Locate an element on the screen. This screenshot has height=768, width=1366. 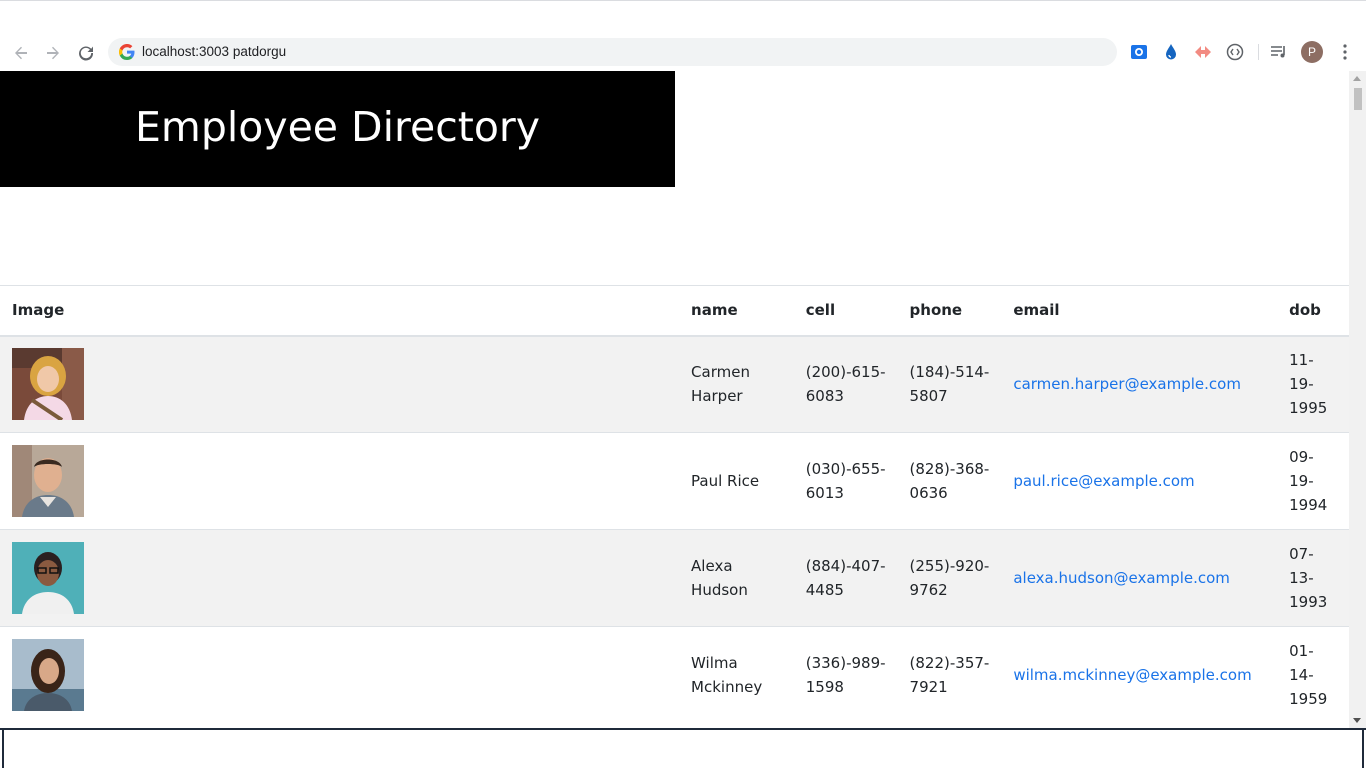
scroll-up-arrow-icon is located at coordinates (1357, 78).